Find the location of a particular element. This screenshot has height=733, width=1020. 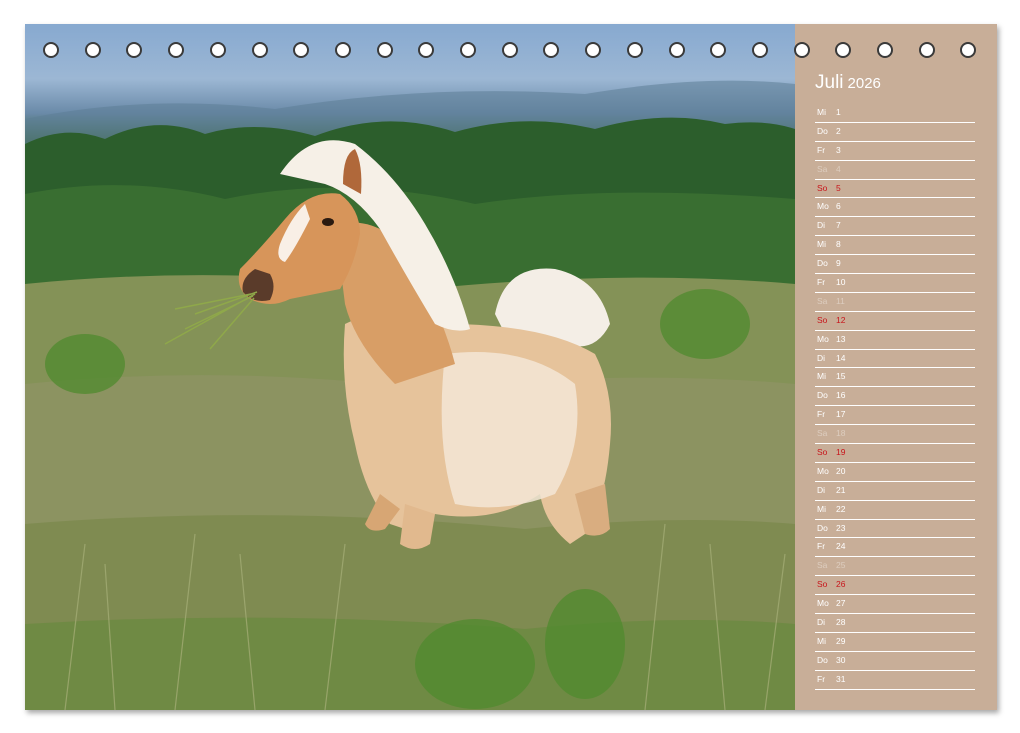

day-row: Mo 13 is located at coordinates (895, 340).